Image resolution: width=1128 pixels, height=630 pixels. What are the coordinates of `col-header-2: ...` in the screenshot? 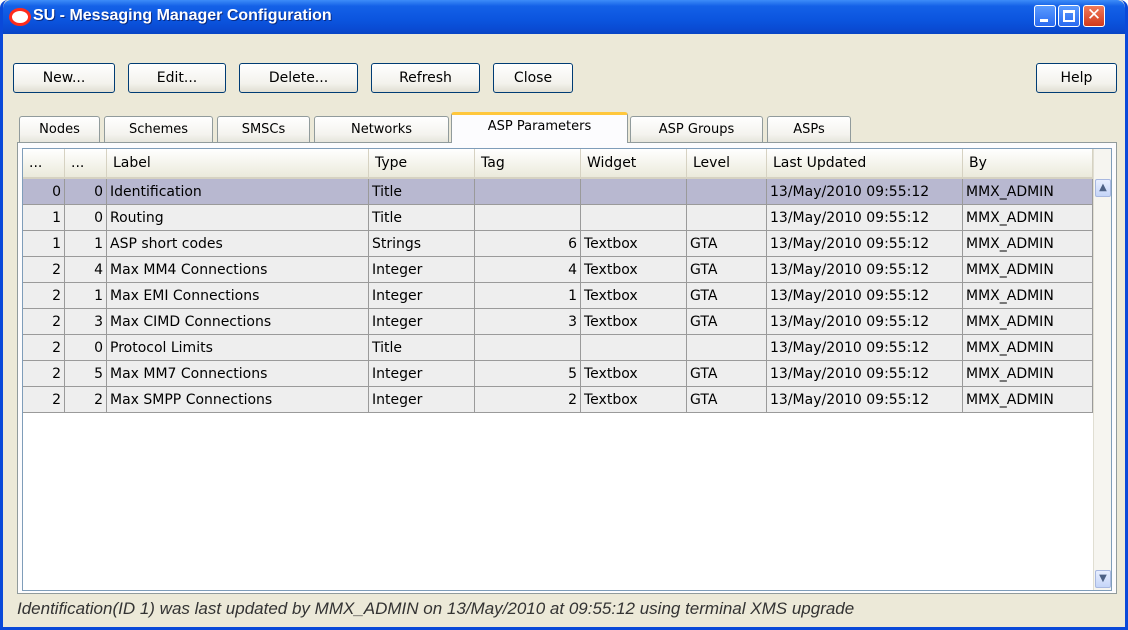 It's located at (86, 163).